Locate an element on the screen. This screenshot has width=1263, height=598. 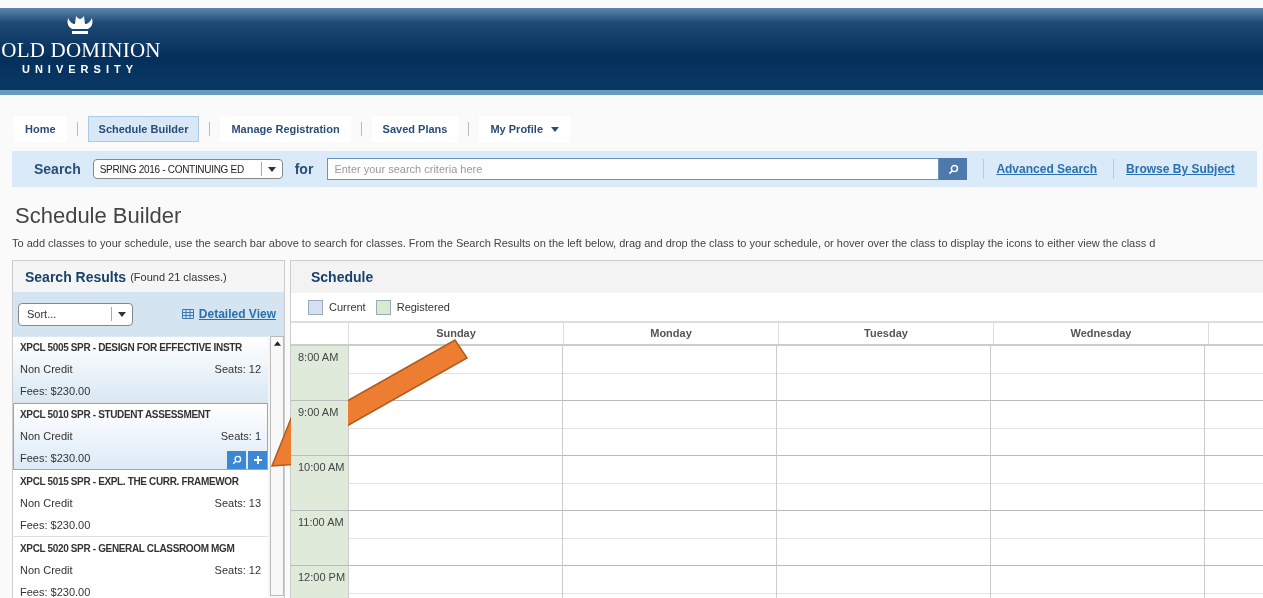
seat-count: Seats: 13 is located at coordinates (238, 503).